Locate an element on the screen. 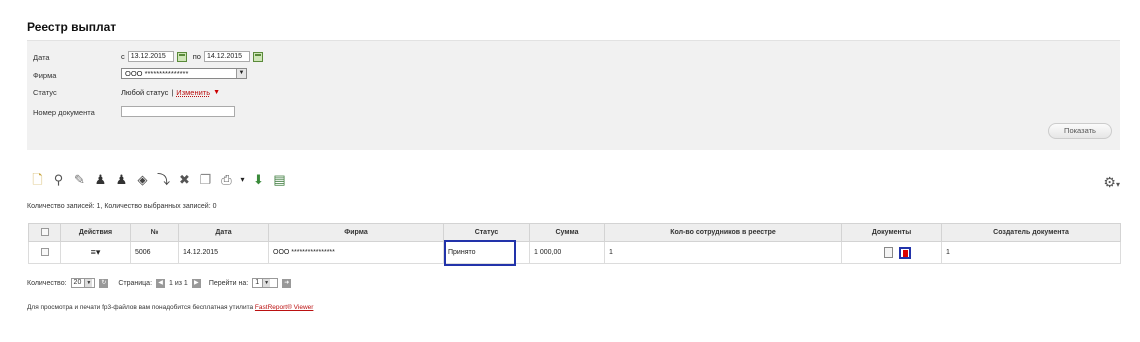 The height and width of the screenshot is (342, 1140). row-documents is located at coordinates (891, 252).